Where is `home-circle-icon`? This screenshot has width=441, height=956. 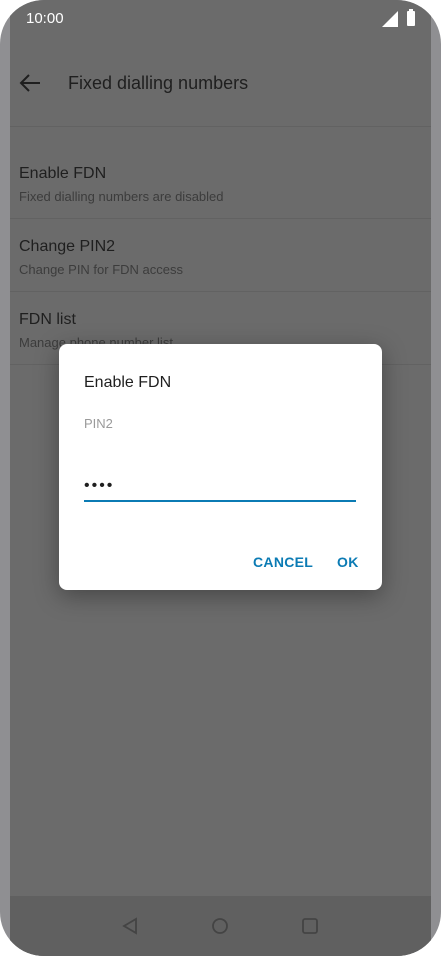 home-circle-icon is located at coordinates (220, 926).